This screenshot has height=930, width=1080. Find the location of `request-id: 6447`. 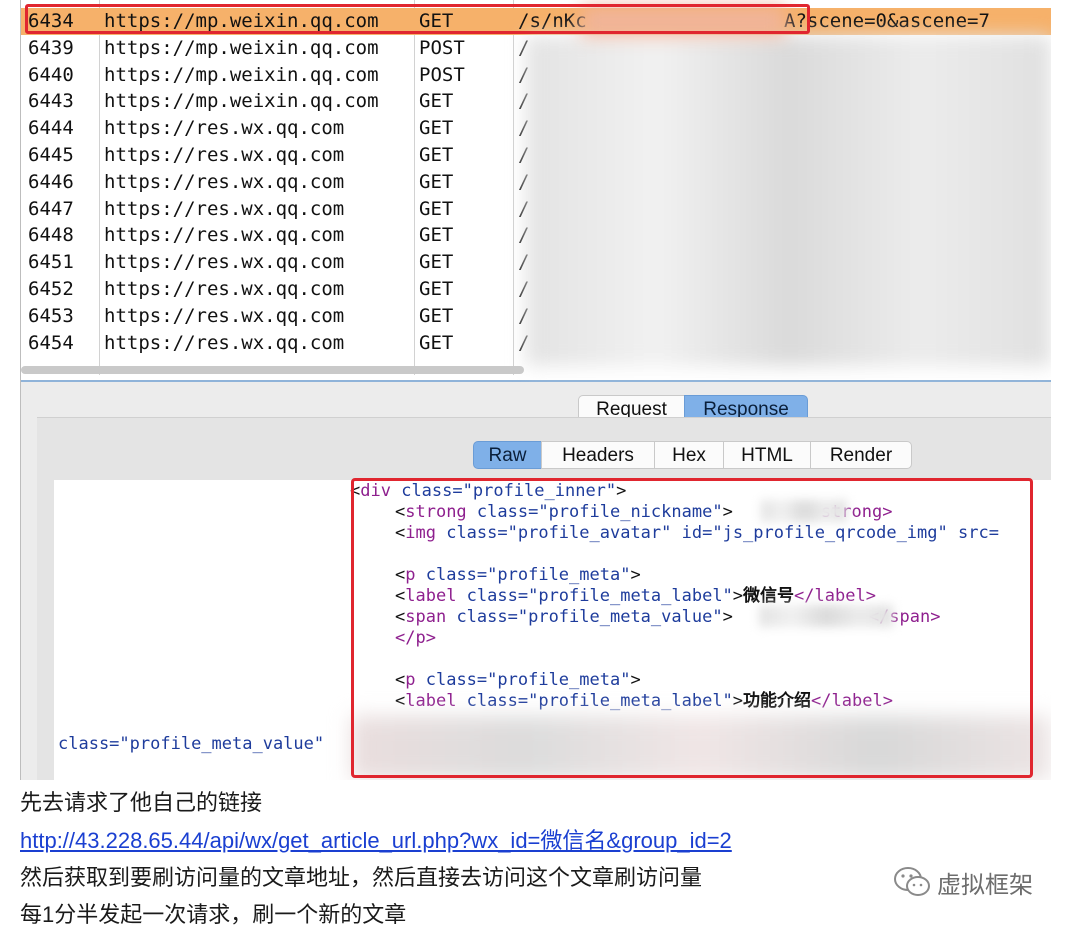

request-id: 6447 is located at coordinates (51, 208).